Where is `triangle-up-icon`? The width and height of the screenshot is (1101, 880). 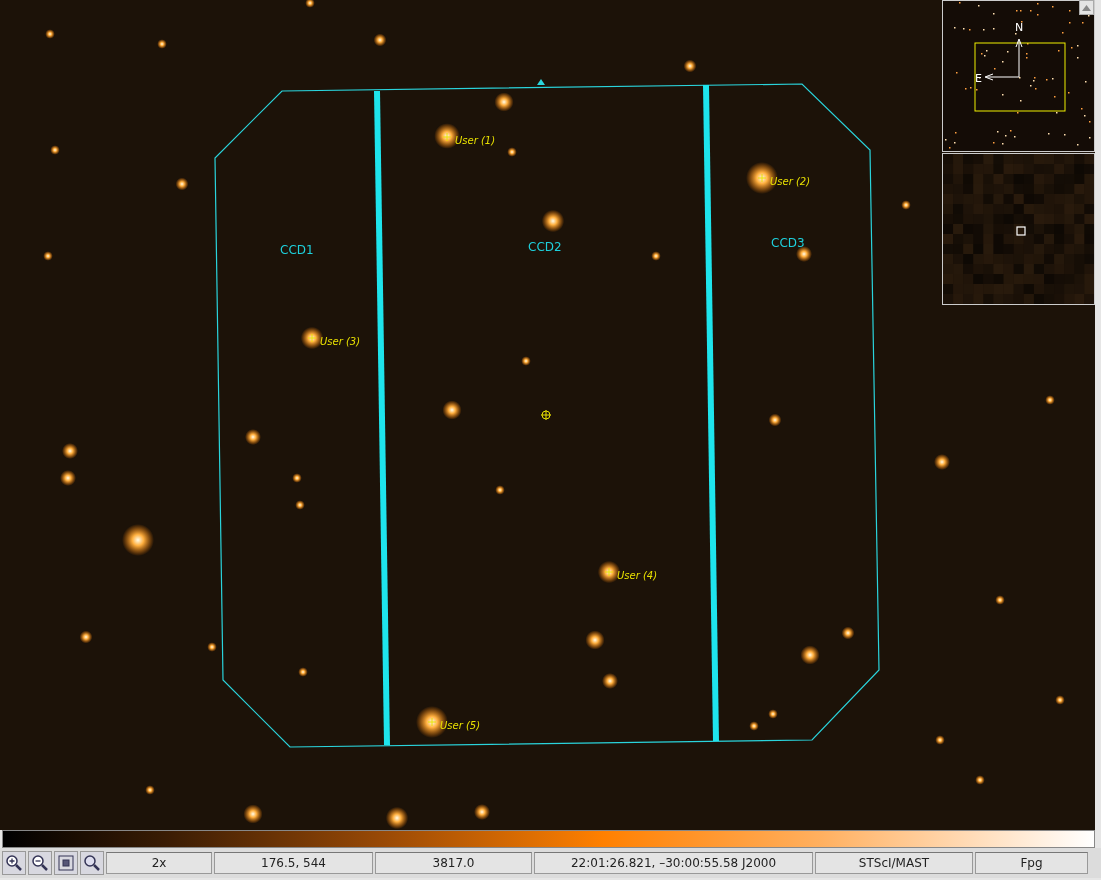
triangle-up-icon is located at coordinates (1086, 7).